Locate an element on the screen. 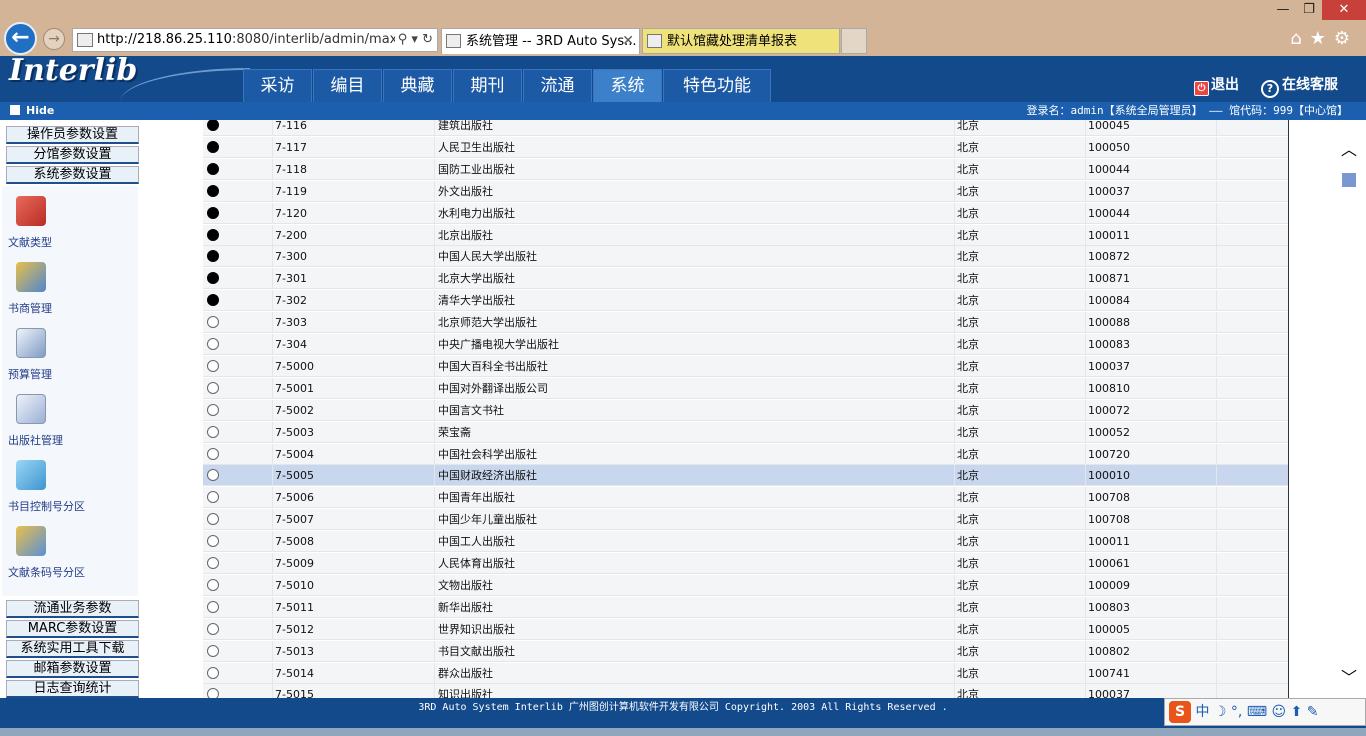  new-tab-button is located at coordinates (854, 41).